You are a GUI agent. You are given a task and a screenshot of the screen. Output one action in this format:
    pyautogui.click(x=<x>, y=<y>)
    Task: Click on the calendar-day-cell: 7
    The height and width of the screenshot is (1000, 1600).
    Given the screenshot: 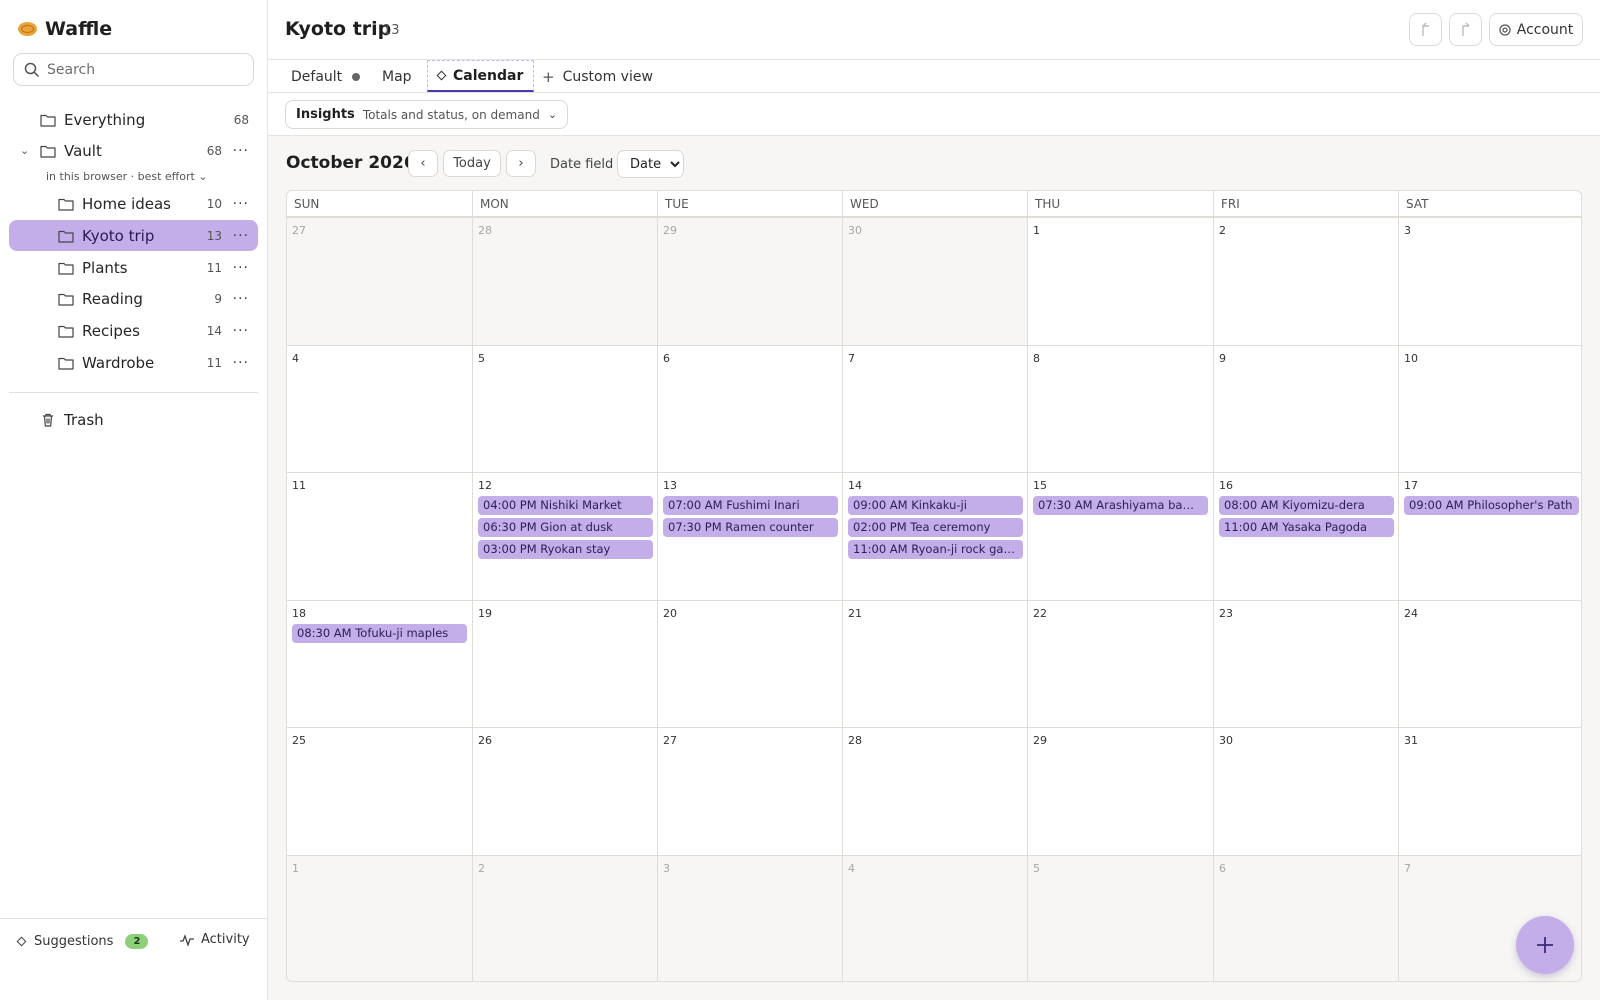 What is the action you would take?
    pyautogui.click(x=935, y=409)
    